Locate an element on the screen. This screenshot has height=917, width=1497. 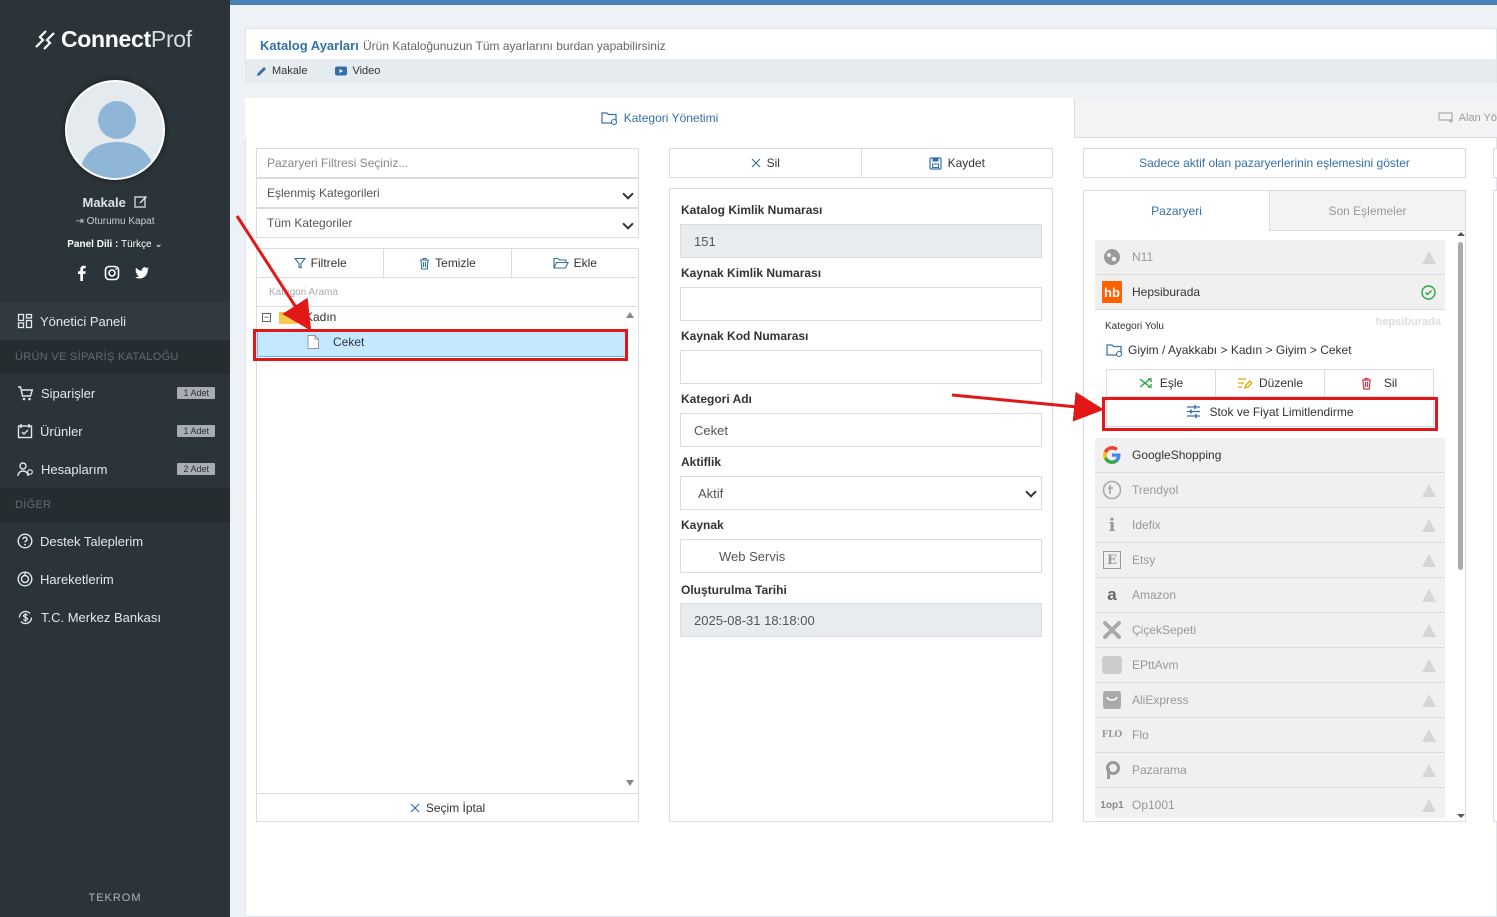
marketplace-idefix: i Idefix is located at coordinates (1270, 525).